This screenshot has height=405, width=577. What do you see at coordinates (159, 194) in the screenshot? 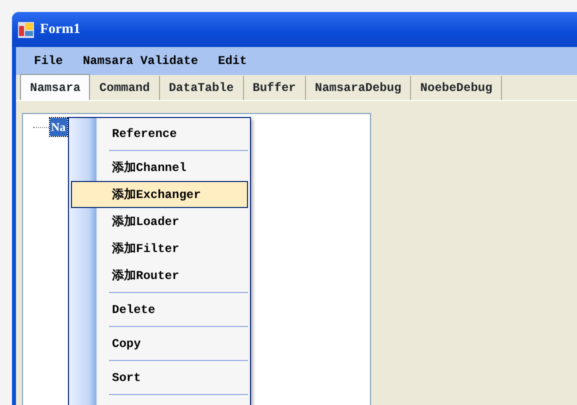
I see `menu-item: 添加Exchanger` at bounding box center [159, 194].